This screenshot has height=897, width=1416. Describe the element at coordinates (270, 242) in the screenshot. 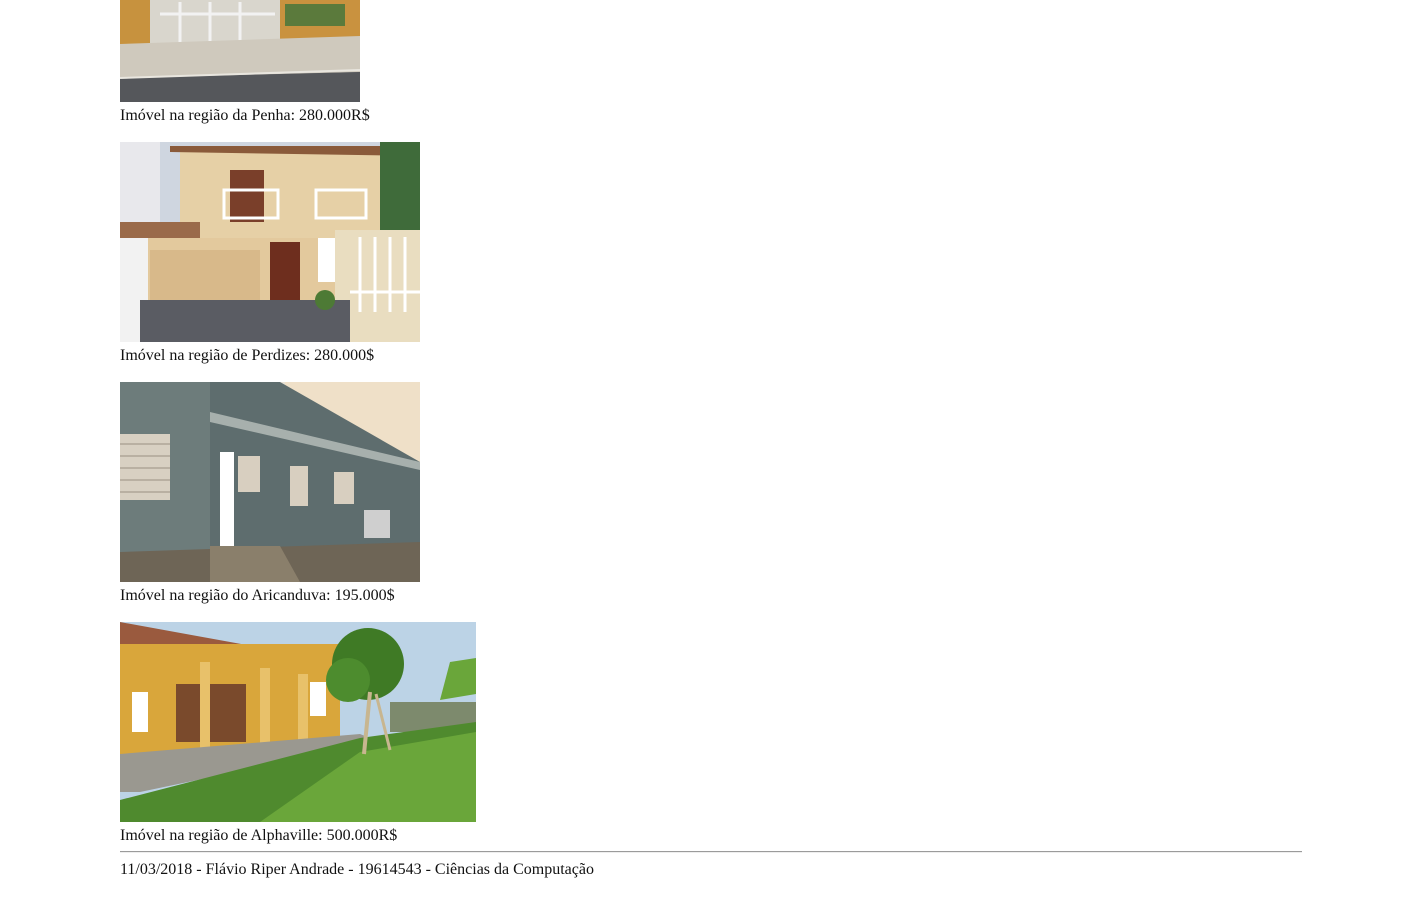

I see `property-photo-perdizes` at that location.